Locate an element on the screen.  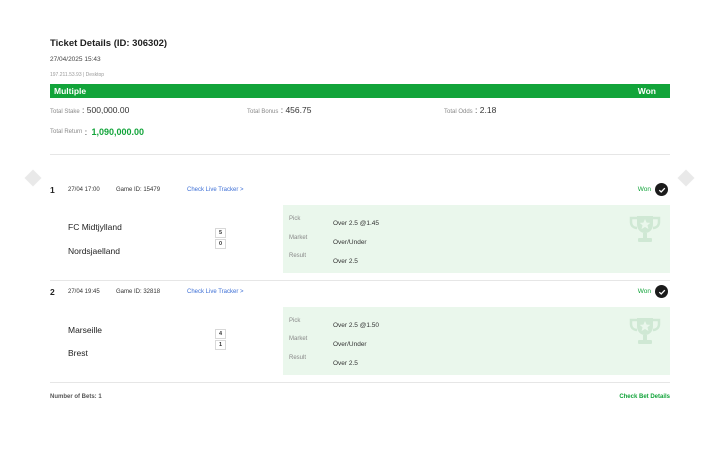
away-team: Nordsjaelland is located at coordinates (94, 251).